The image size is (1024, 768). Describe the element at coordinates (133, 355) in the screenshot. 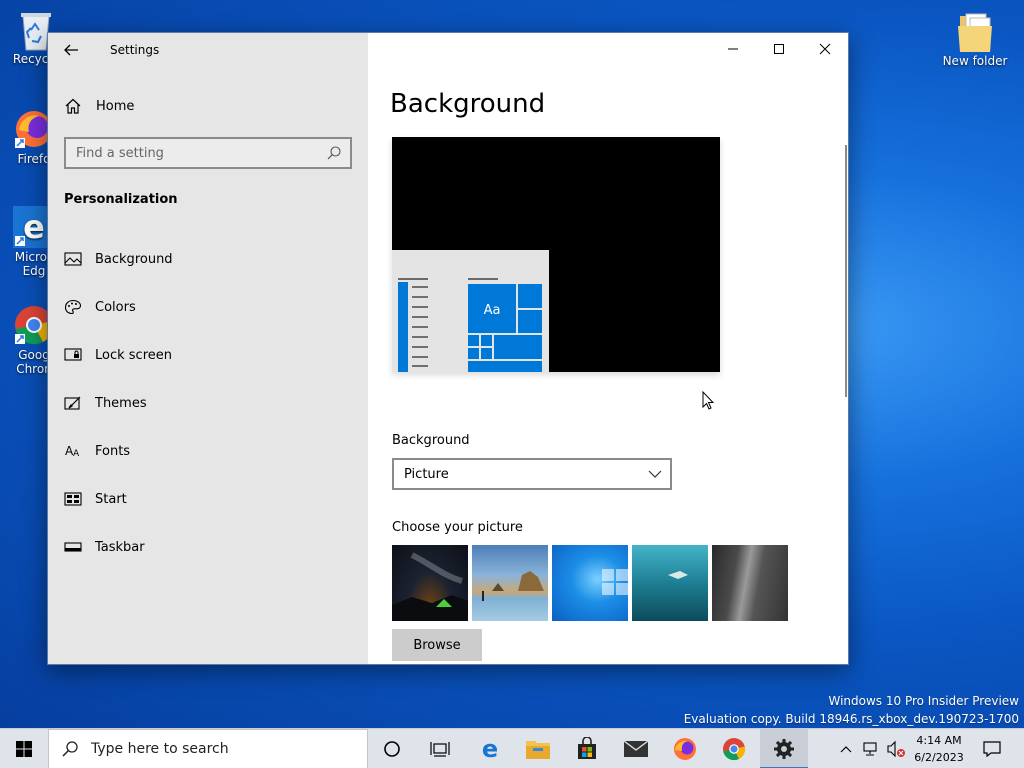

I see `nav-item-label: Lock screen` at that location.